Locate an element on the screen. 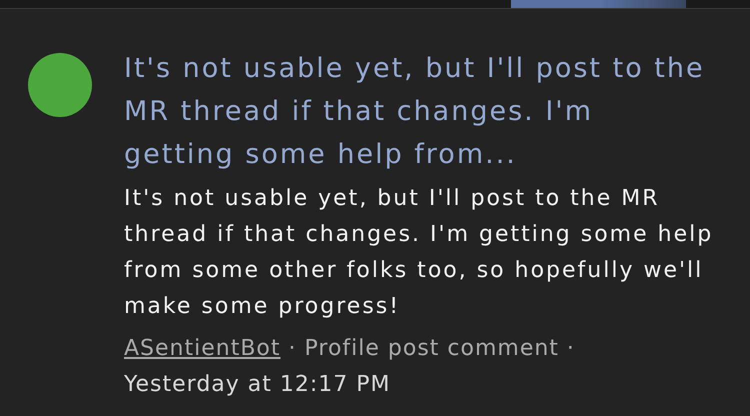  post-type: · Profile post comment · is located at coordinates (431, 348).